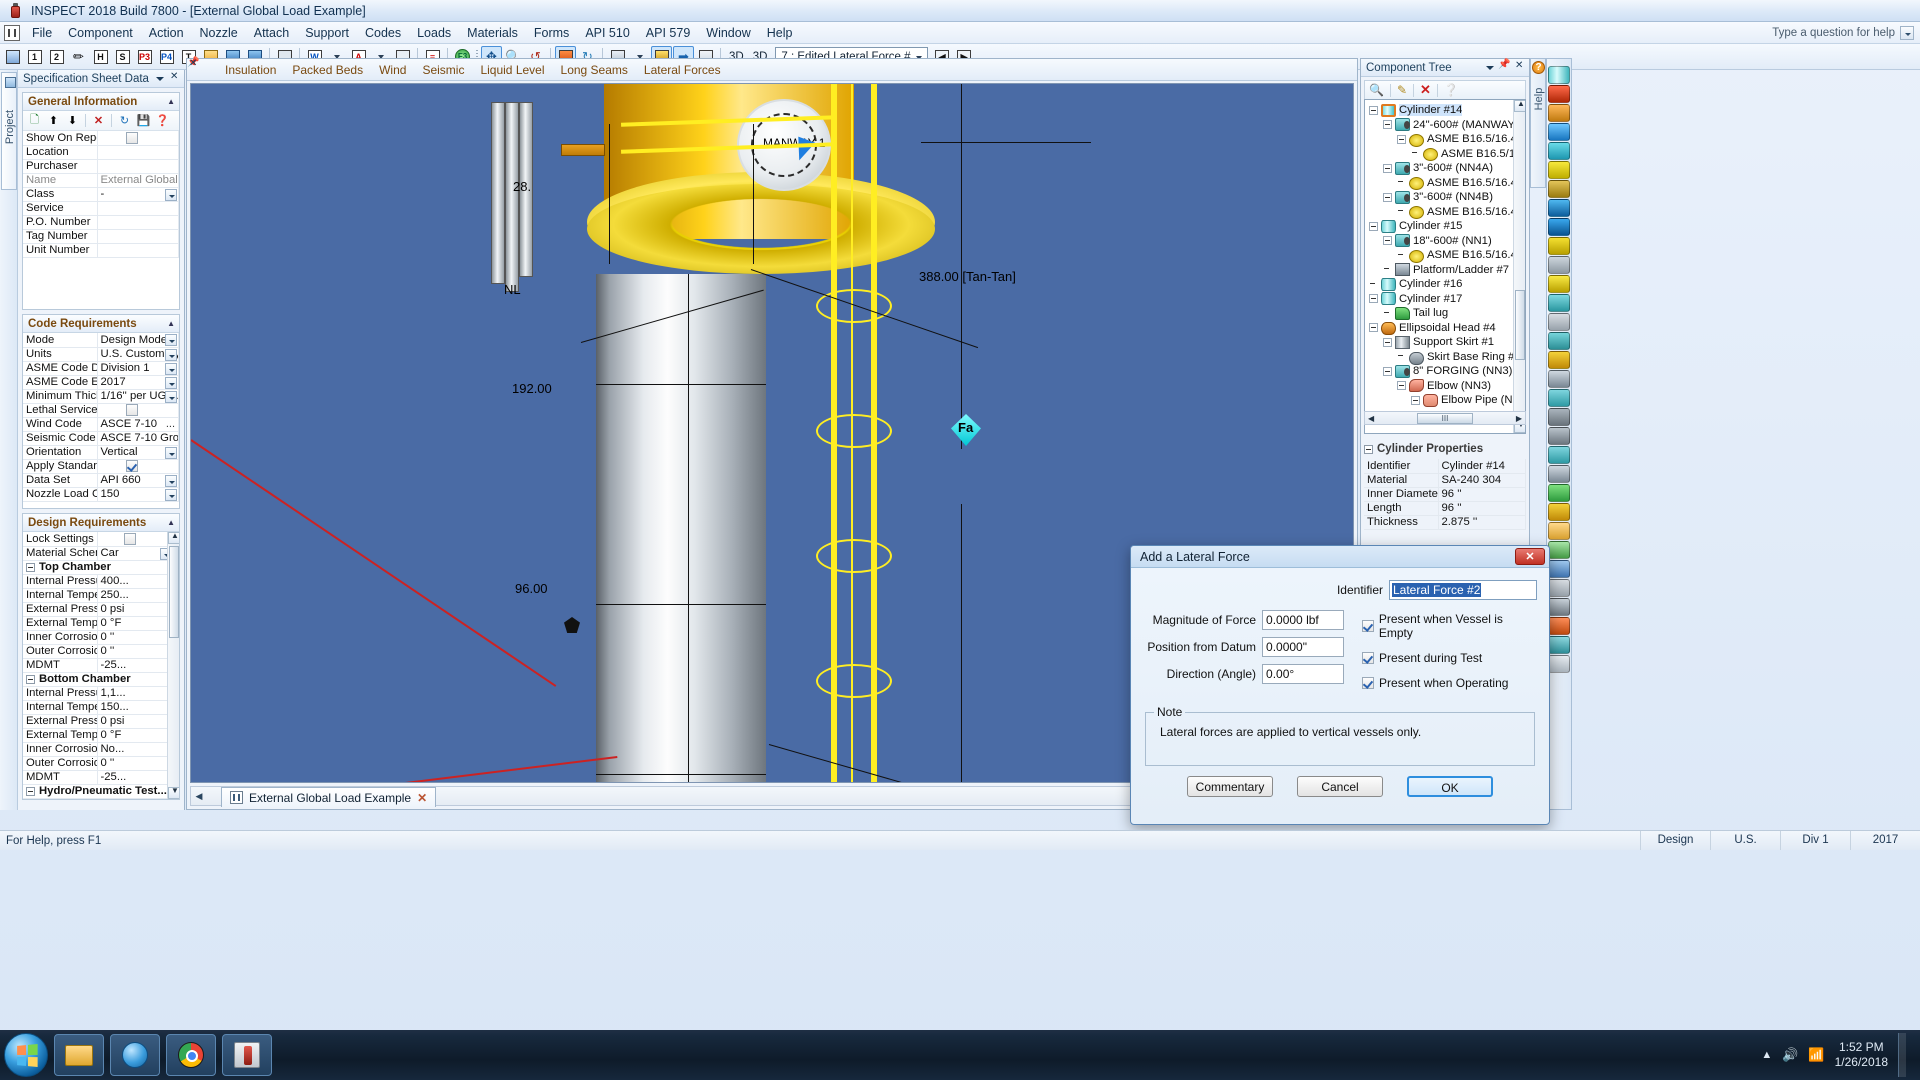  What do you see at coordinates (780, 33) in the screenshot?
I see `menu-item-help: Help` at bounding box center [780, 33].